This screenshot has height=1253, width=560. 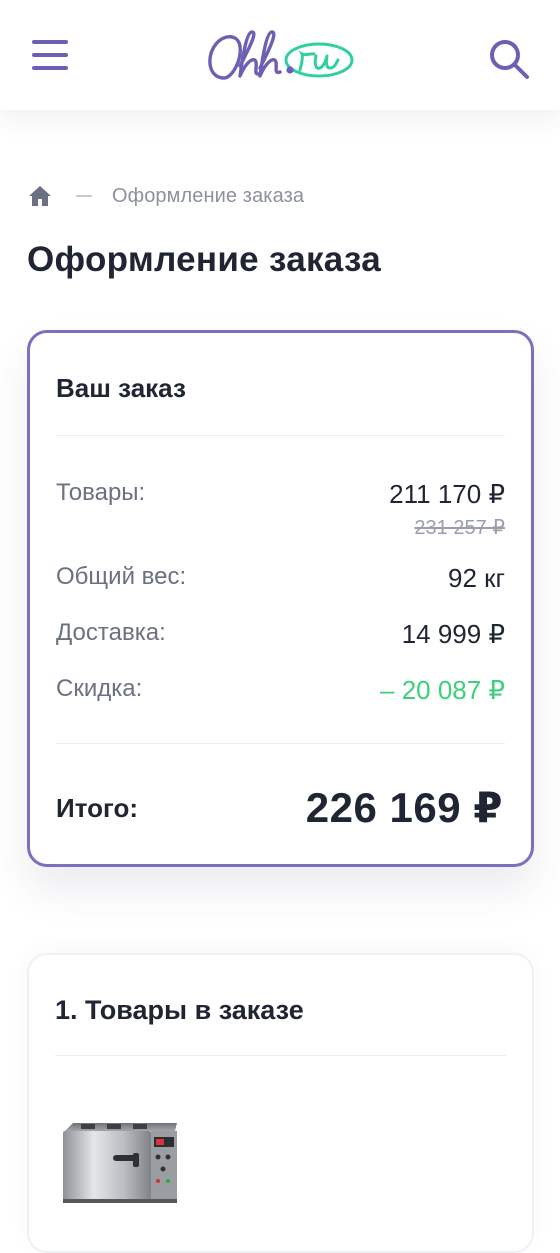 What do you see at coordinates (40, 196) in the screenshot?
I see `home-icon` at bounding box center [40, 196].